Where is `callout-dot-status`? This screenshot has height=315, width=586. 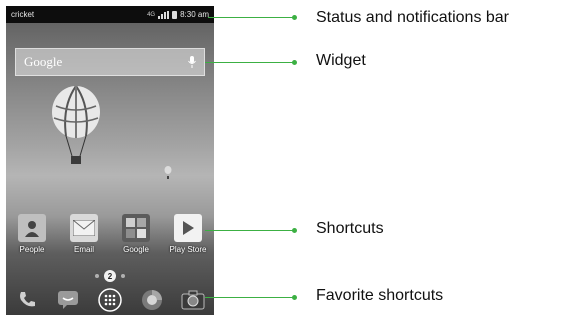 callout-dot-status is located at coordinates (294, 17).